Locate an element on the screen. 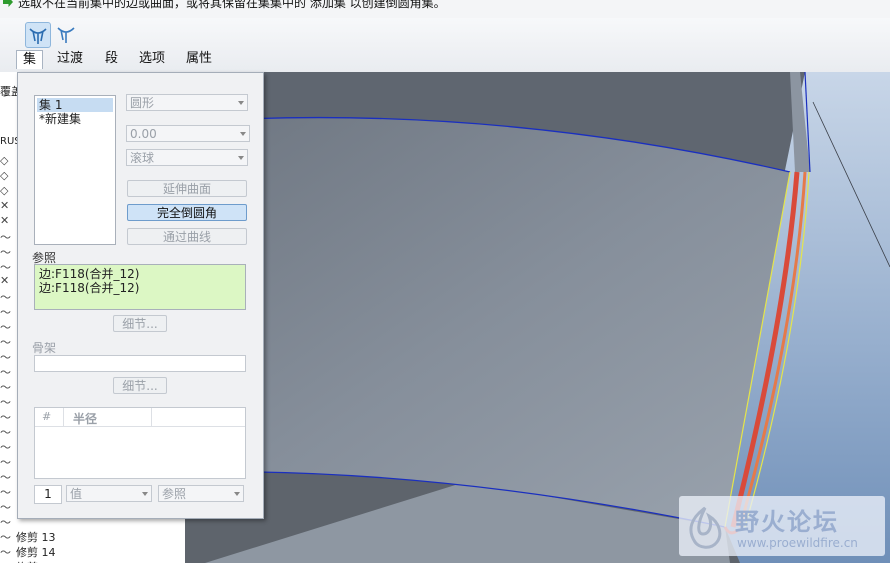  through-curve-button: 通过曲线 is located at coordinates (187, 236).